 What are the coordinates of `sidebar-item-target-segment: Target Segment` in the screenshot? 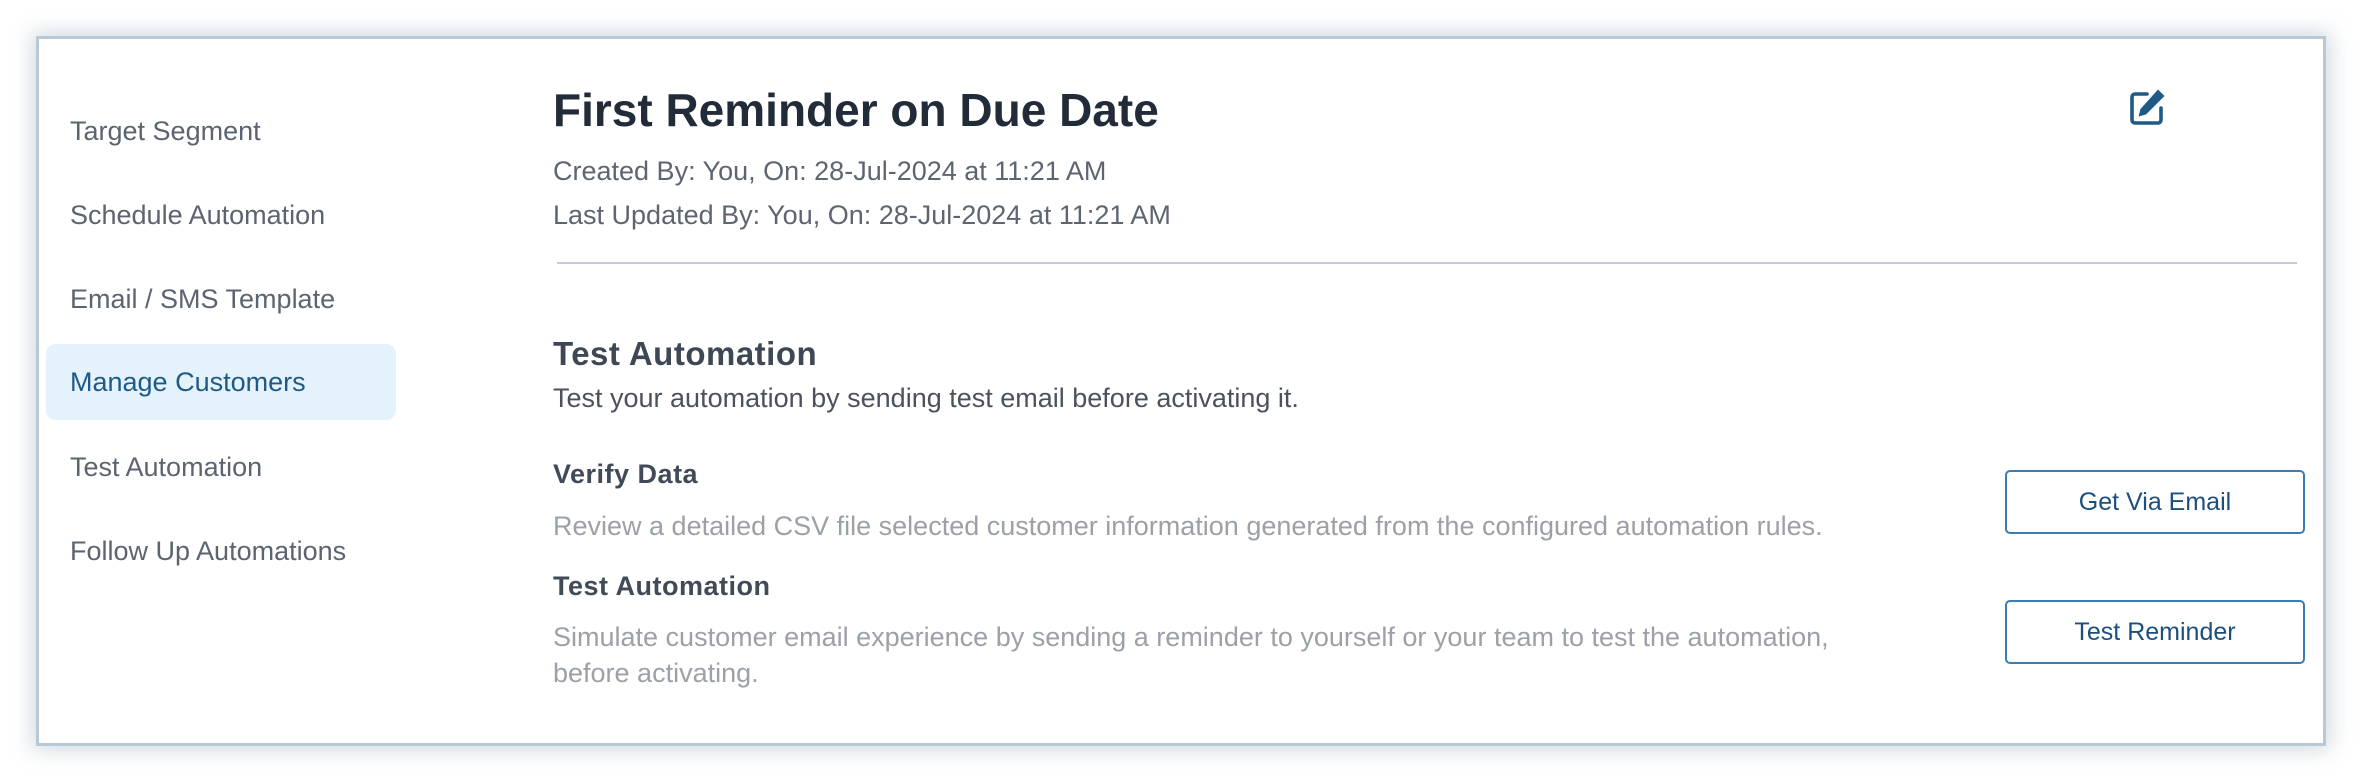 It's located at (221, 131).